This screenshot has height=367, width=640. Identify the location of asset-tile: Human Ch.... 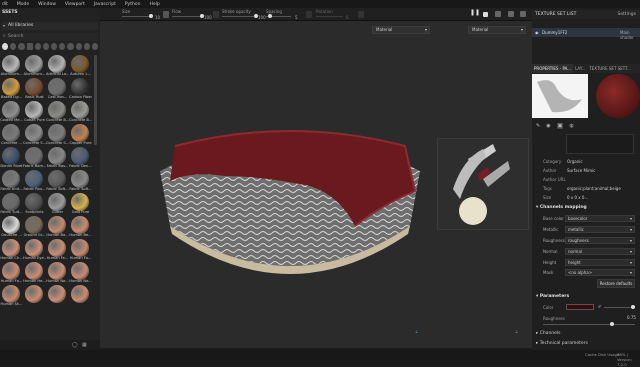
(11, 249).